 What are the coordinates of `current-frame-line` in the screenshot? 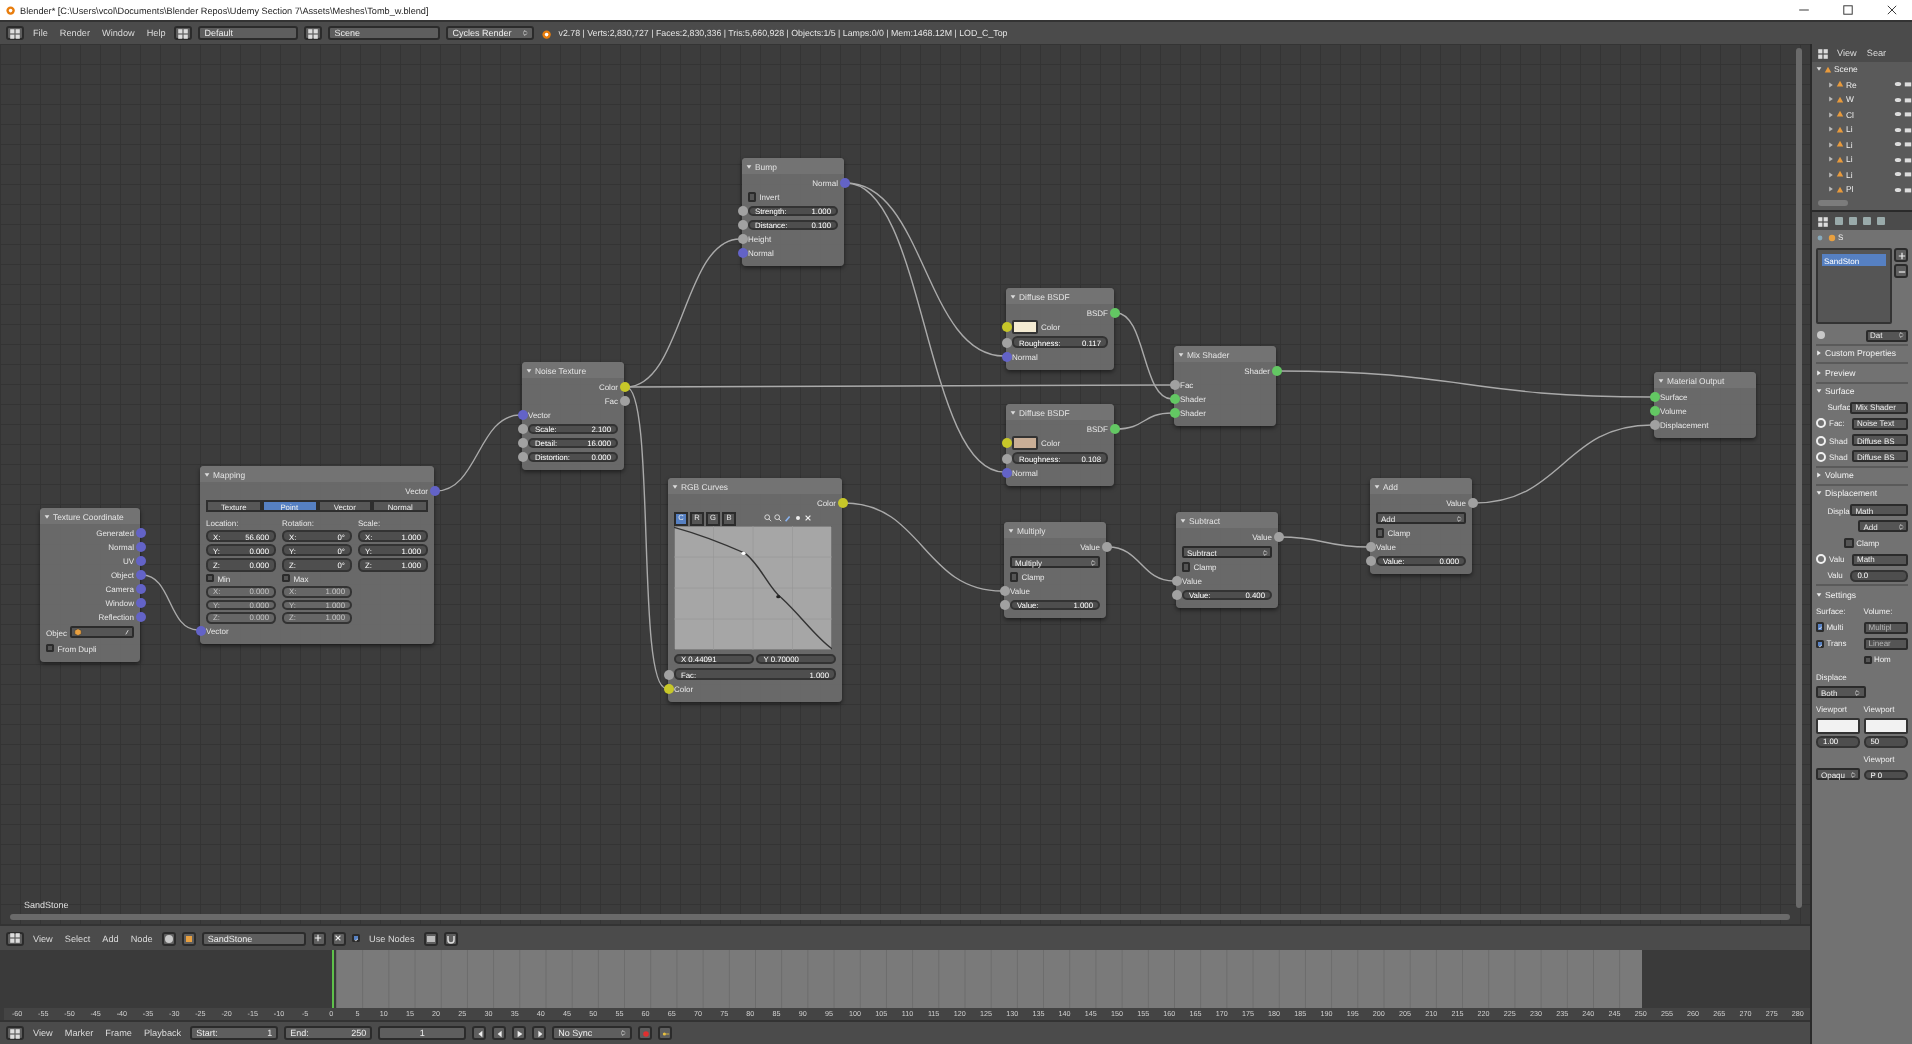 It's located at (333, 979).